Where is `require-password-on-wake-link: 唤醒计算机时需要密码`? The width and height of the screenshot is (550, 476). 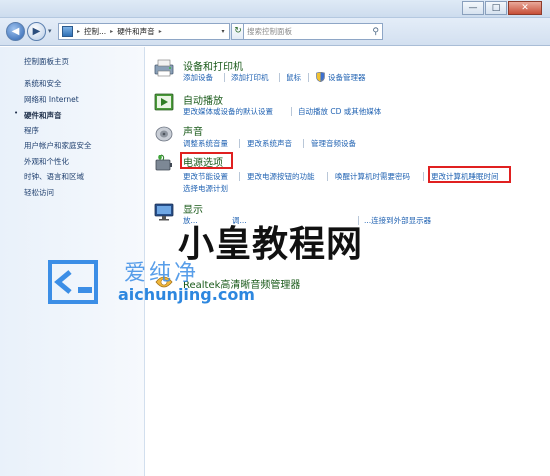
require-password-on-wake-link: 唤醒计算机时需要密码 is located at coordinates (372, 176).